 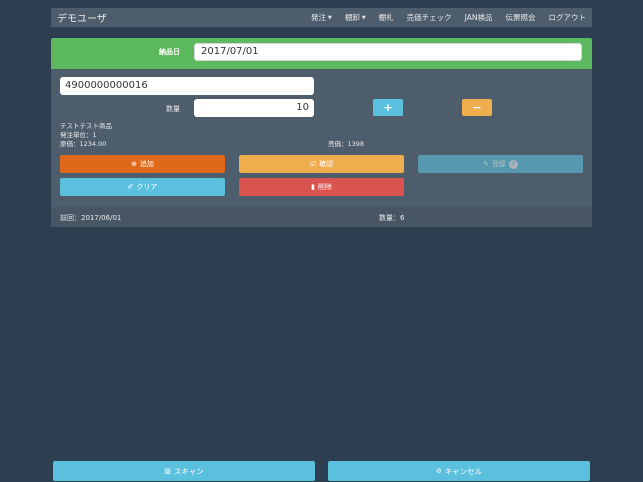 What do you see at coordinates (326, 164) in the screenshot?
I see `confirm-button-label: 確認` at bounding box center [326, 164].